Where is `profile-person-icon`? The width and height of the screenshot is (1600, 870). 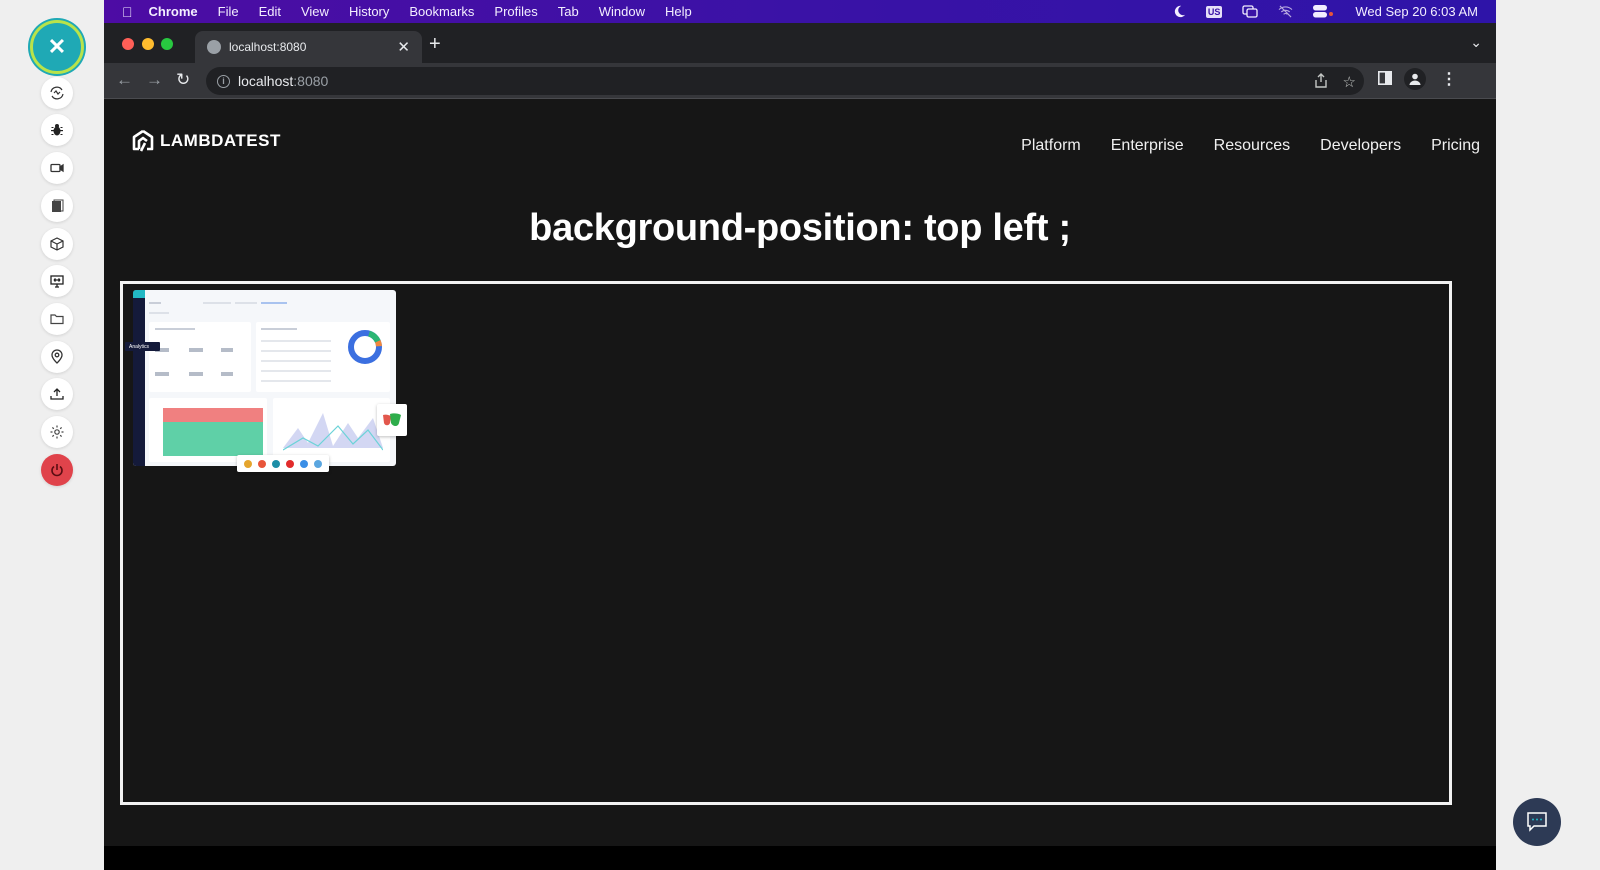 profile-person-icon is located at coordinates (1415, 79).